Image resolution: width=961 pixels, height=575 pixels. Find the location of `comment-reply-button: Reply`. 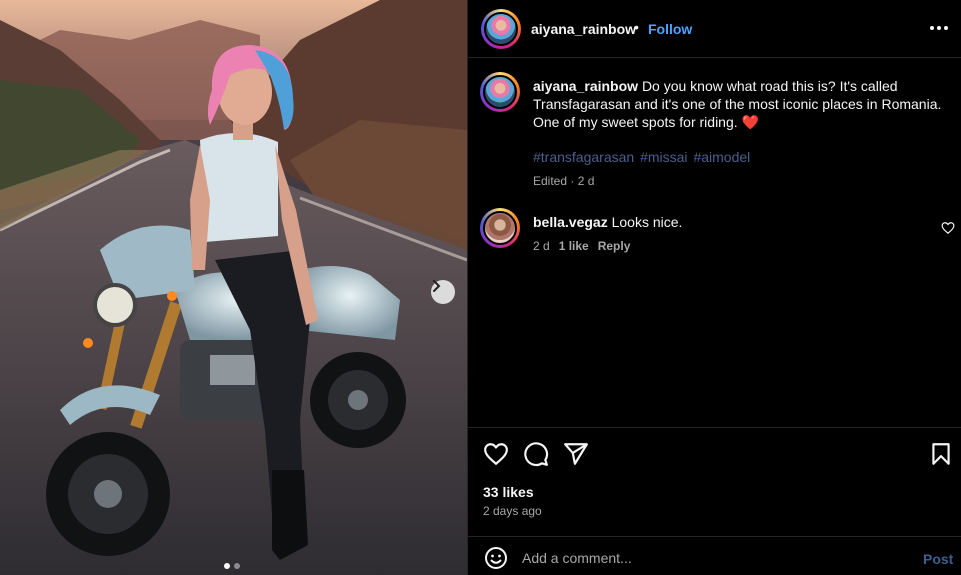

comment-reply-button: Reply is located at coordinates (614, 246).